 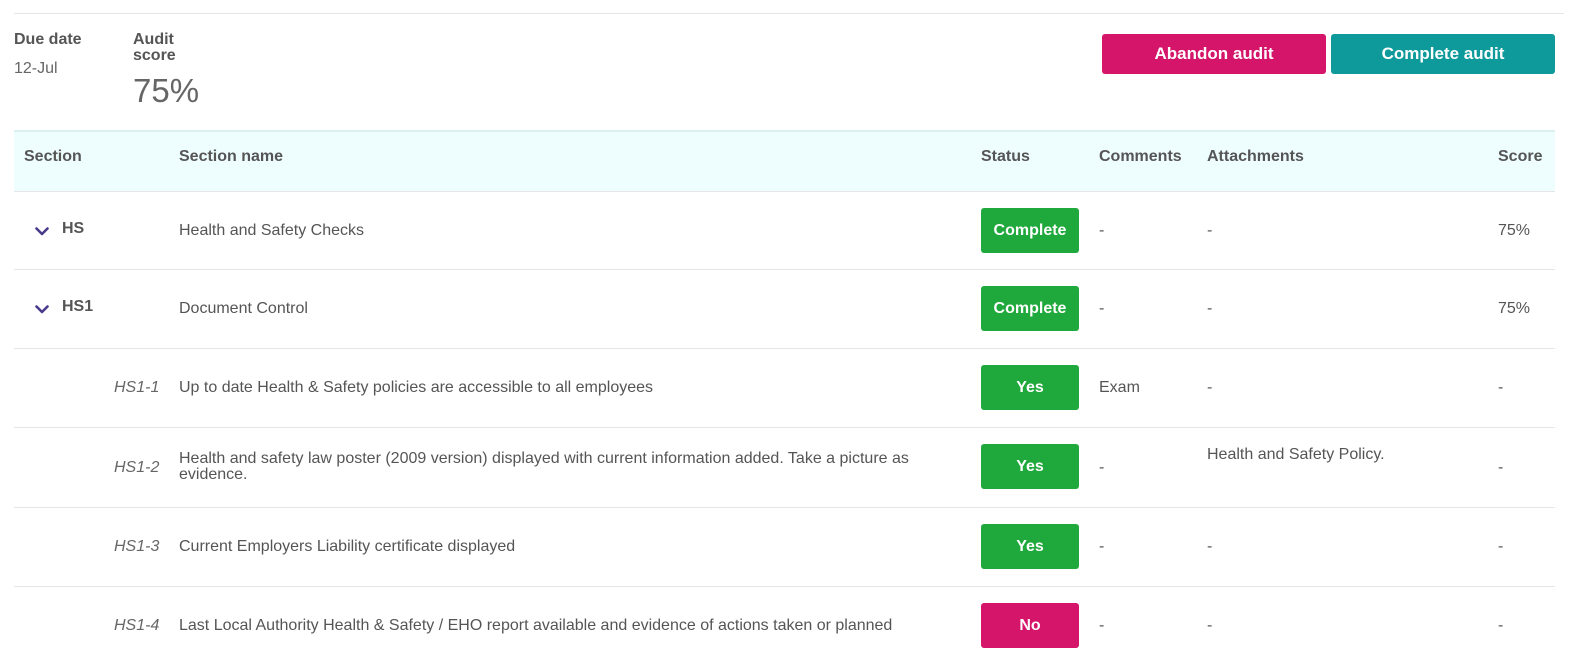 What do you see at coordinates (137, 625) in the screenshot?
I see `question-code: HS1-4` at bounding box center [137, 625].